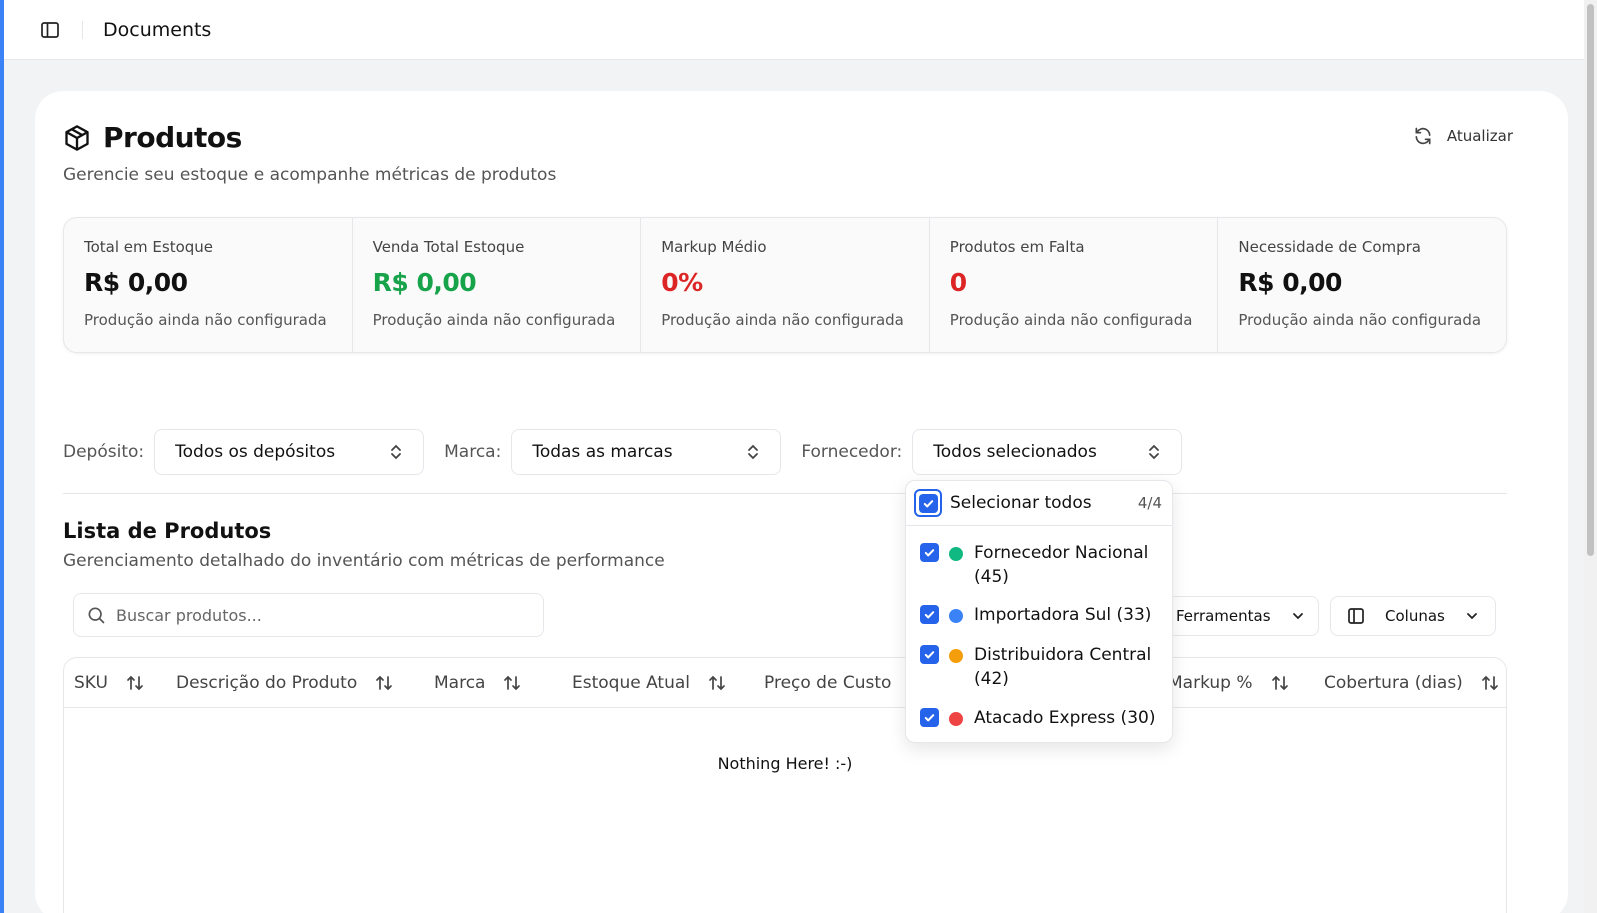 The height and width of the screenshot is (913, 1597). Describe the element at coordinates (1329, 247) in the screenshot. I see `stat-label: Necessidade de Compra` at that location.